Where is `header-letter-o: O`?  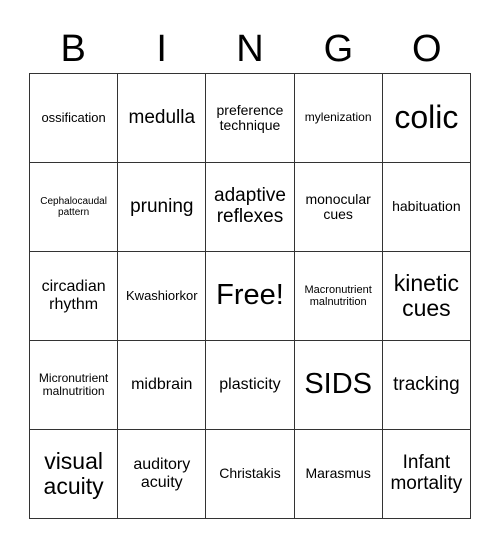
header-letter-o: O is located at coordinates (427, 49).